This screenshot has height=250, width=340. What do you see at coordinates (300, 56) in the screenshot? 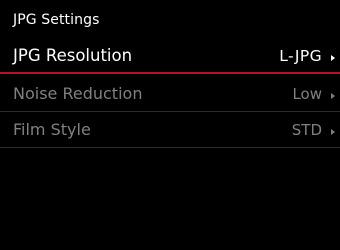
I see `menu-item-value: L-JPG` at bounding box center [300, 56].